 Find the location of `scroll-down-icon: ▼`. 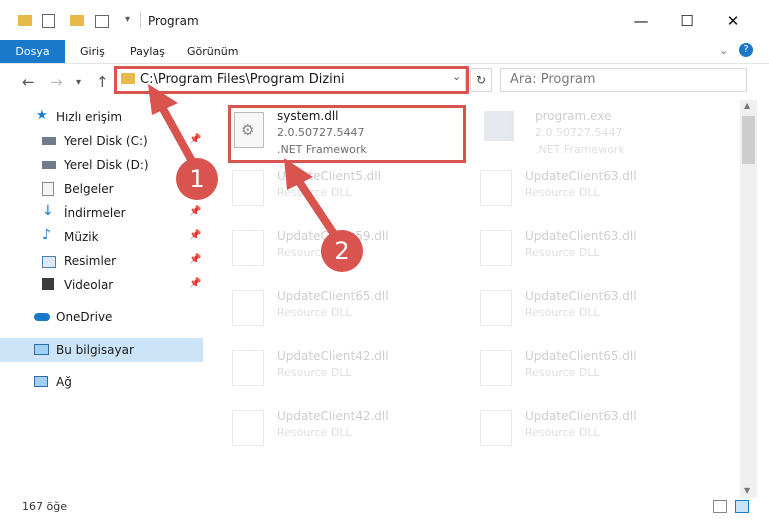

scroll-down-icon: ▼ is located at coordinates (747, 490).